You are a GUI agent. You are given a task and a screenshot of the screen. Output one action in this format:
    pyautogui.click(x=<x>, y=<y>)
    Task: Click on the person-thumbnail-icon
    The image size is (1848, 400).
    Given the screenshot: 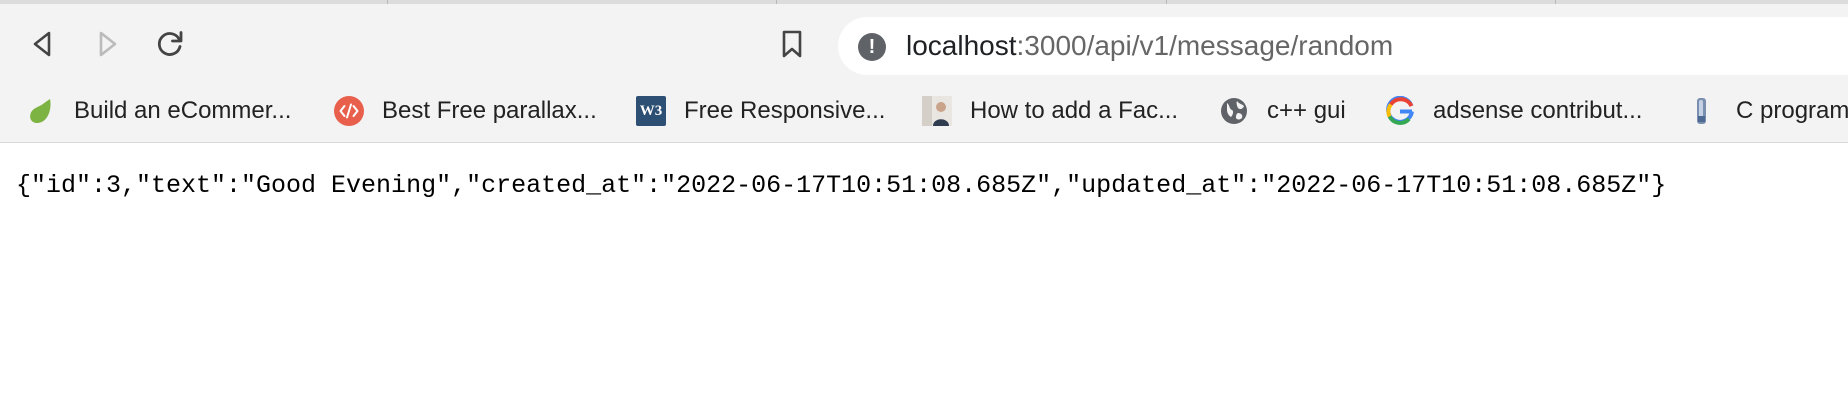 What is the action you would take?
    pyautogui.click(x=937, y=111)
    